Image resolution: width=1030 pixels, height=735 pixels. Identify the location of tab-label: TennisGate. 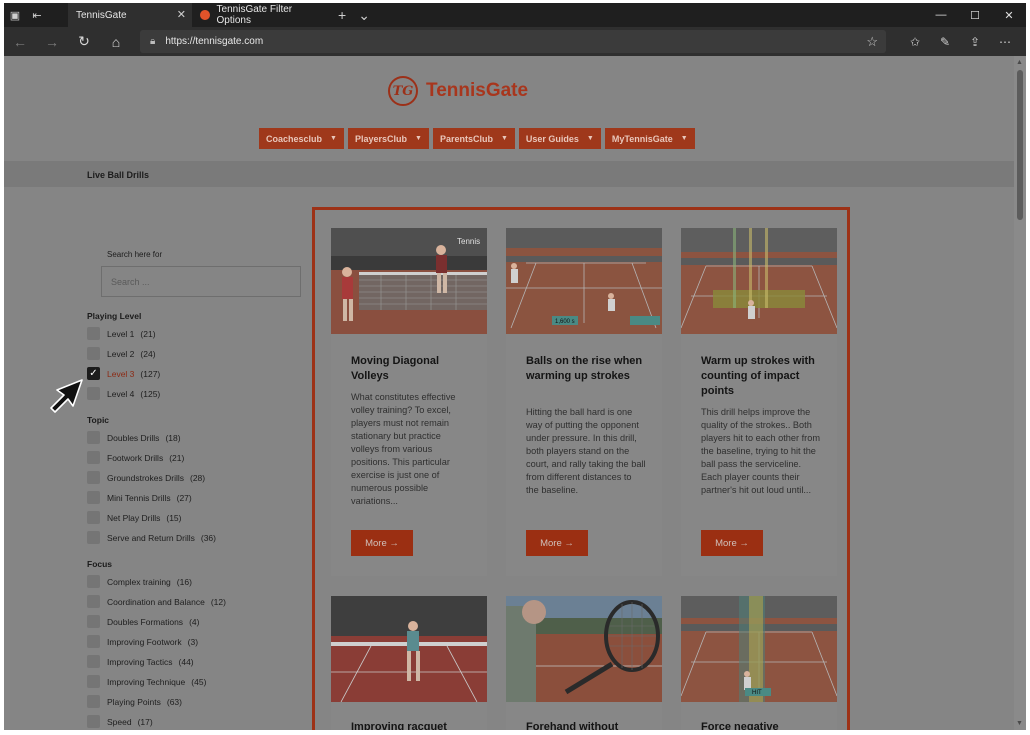
(101, 15).